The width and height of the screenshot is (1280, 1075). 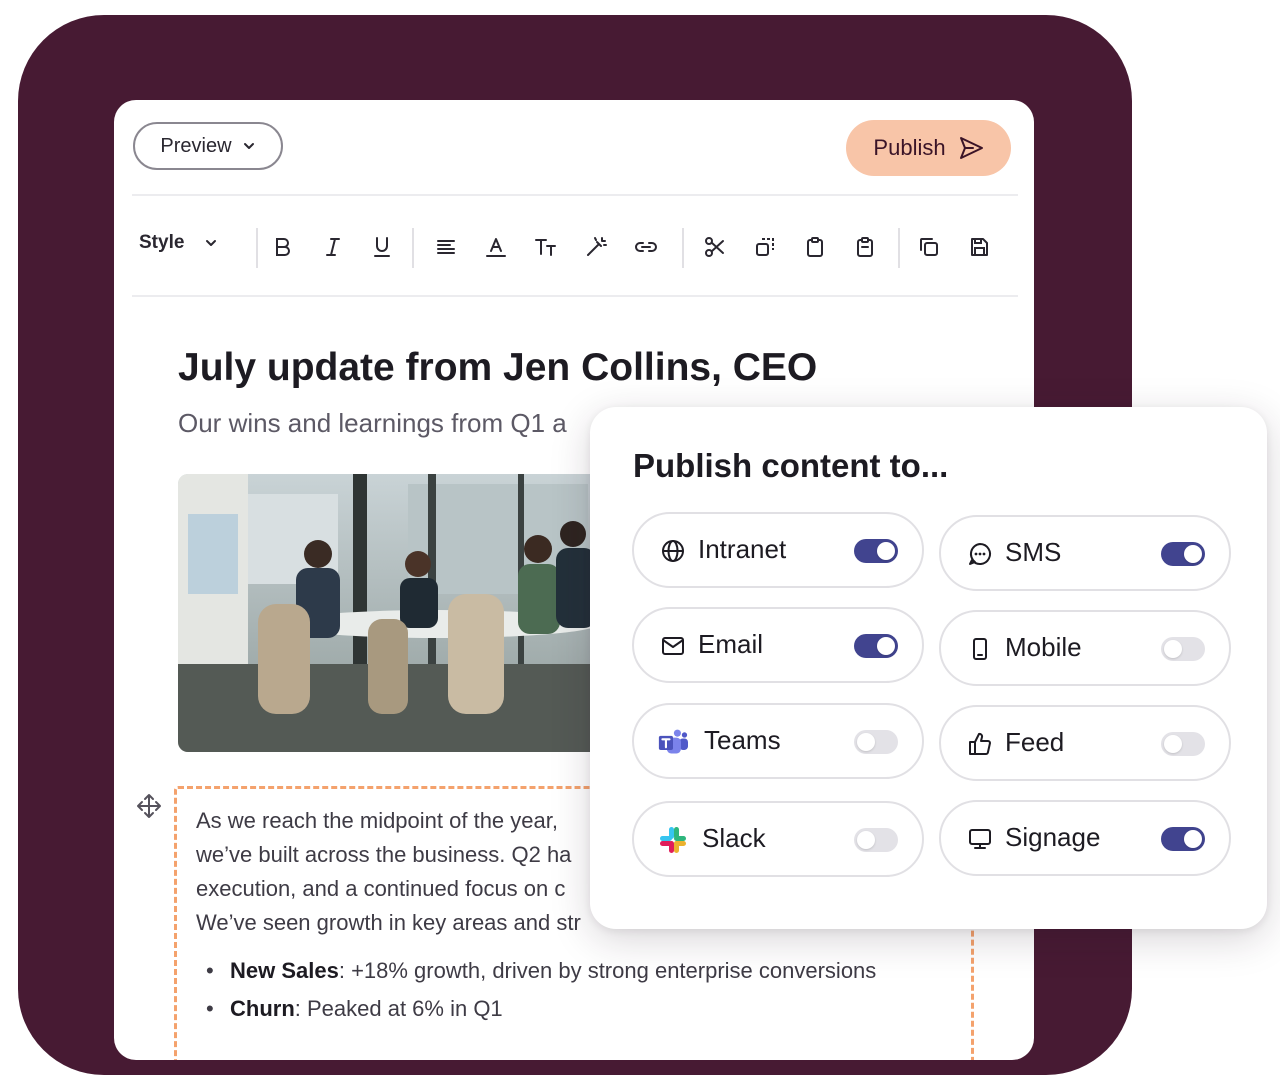 What do you see at coordinates (876, 551) in the screenshot?
I see `intranet-toggle` at bounding box center [876, 551].